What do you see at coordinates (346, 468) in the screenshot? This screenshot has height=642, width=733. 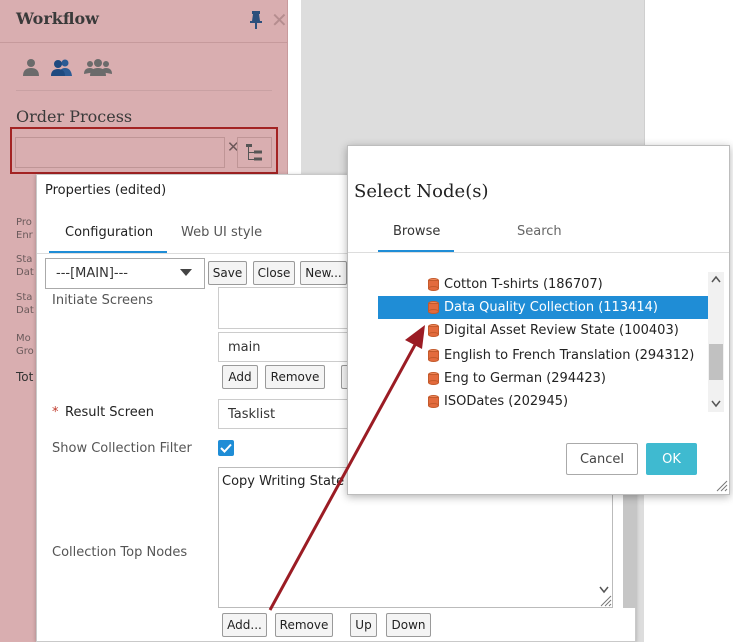 I see `annotation-arrow` at bounding box center [346, 468].